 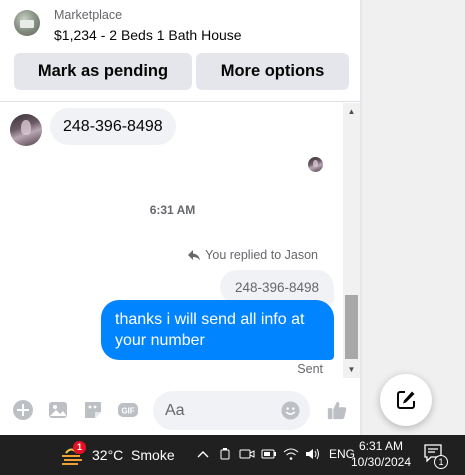 I want to click on message-timestamp: 6:31 AM, so click(x=172, y=210).